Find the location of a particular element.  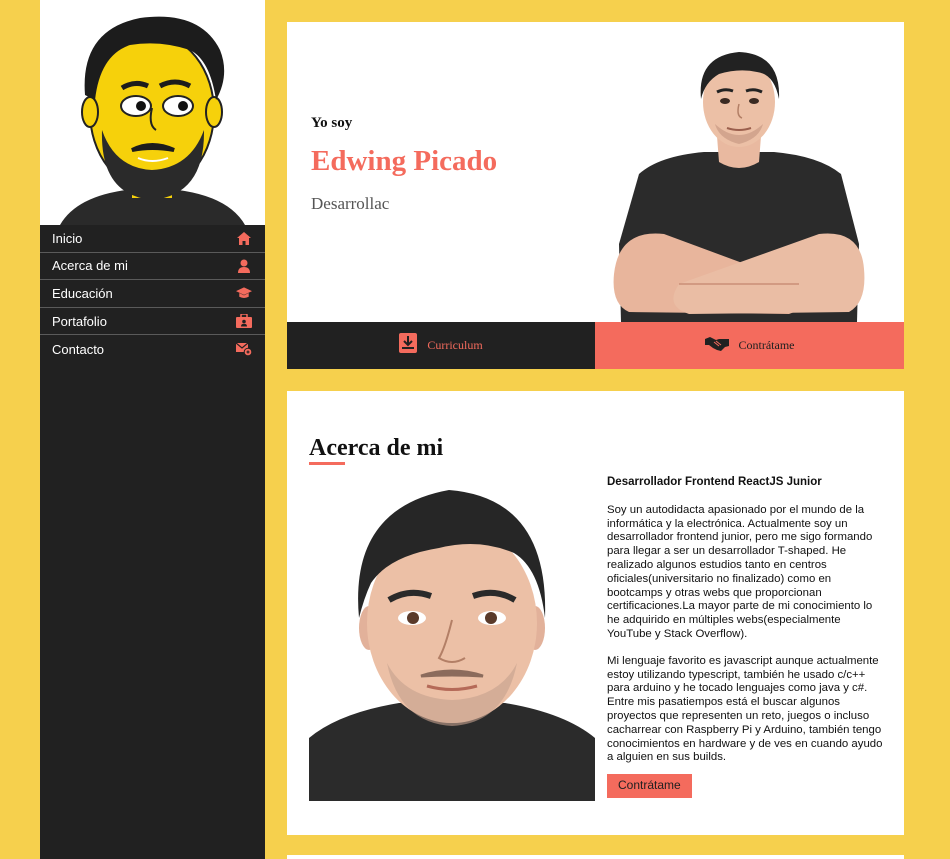

hire-button: Contrátame is located at coordinates (749, 345).